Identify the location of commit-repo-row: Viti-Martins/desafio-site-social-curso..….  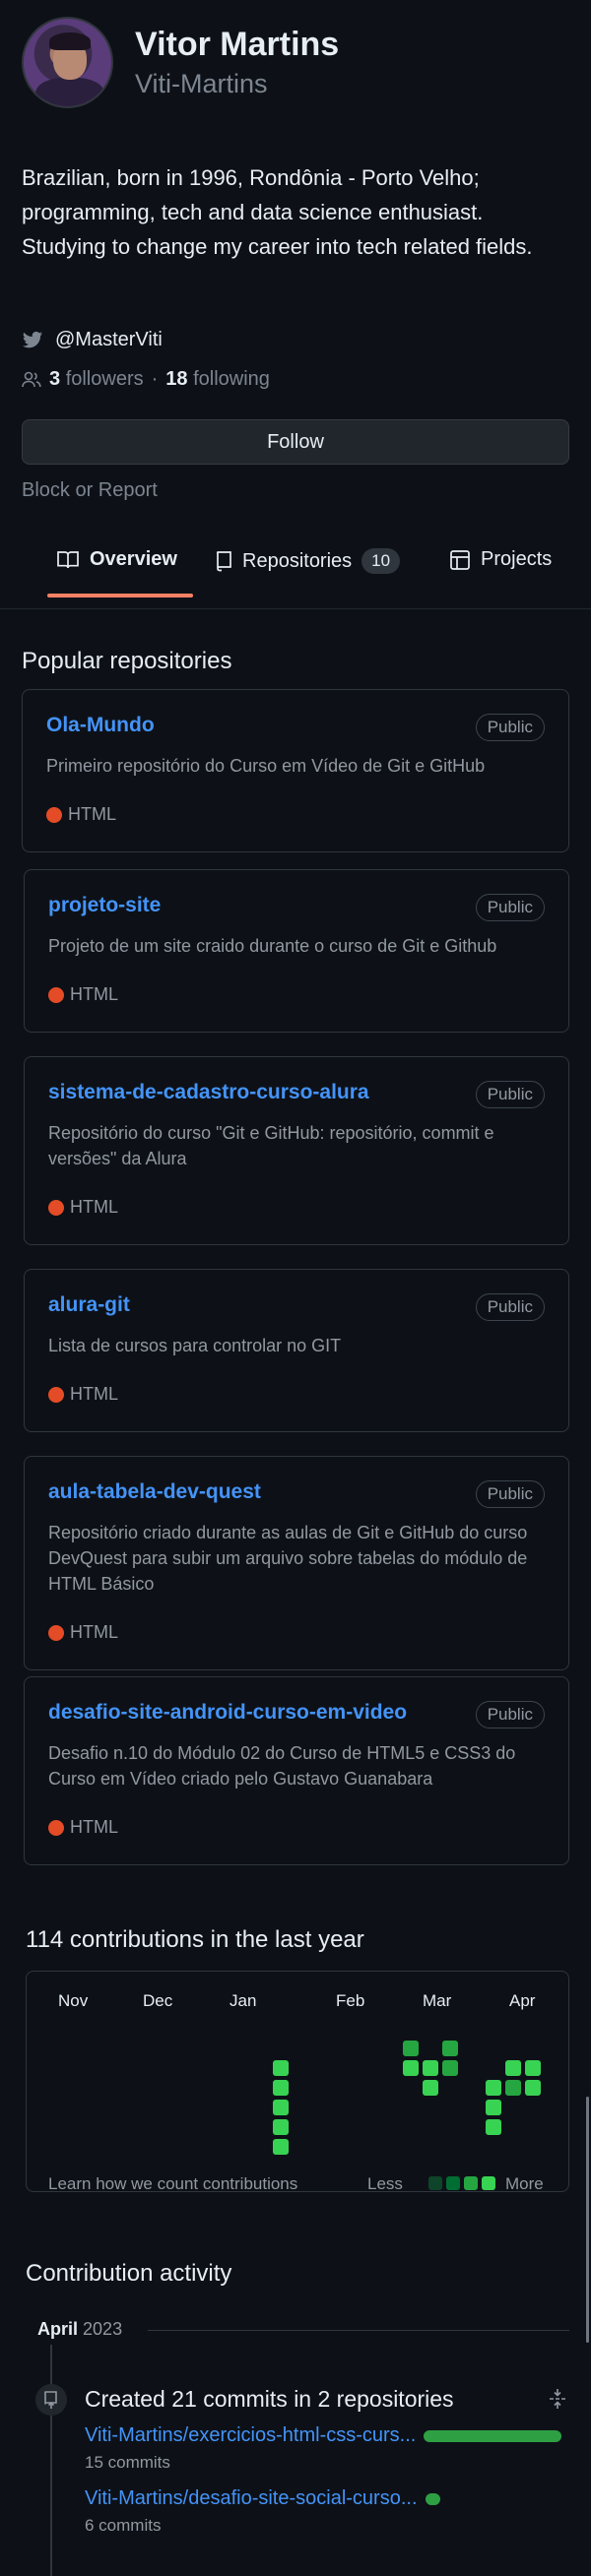
(262, 2512).